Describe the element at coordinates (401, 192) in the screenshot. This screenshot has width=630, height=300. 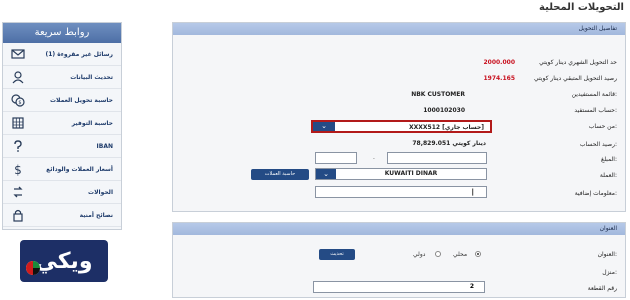
I see `additional-info-input: |` at that location.